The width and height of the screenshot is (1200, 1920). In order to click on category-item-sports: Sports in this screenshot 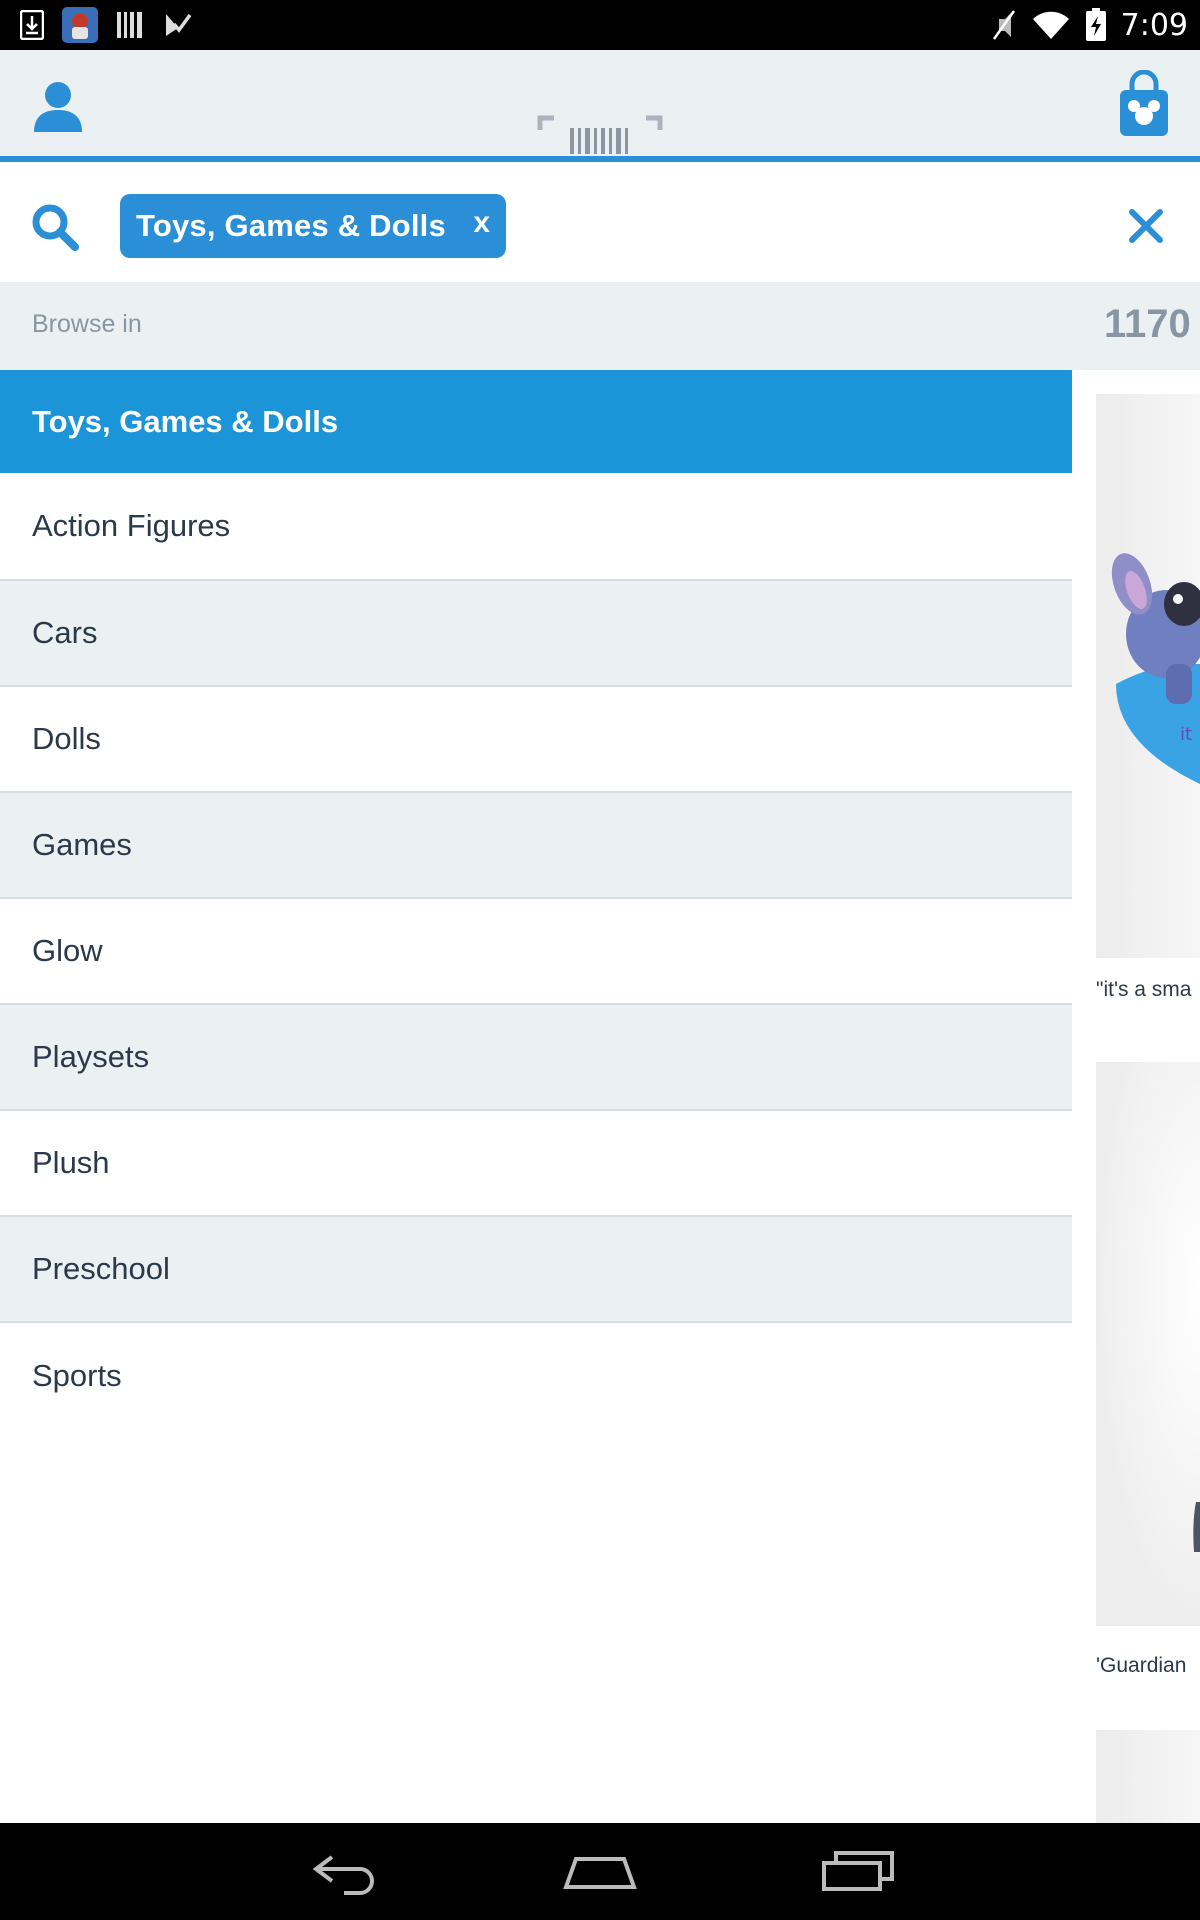, I will do `click(536, 1376)`.